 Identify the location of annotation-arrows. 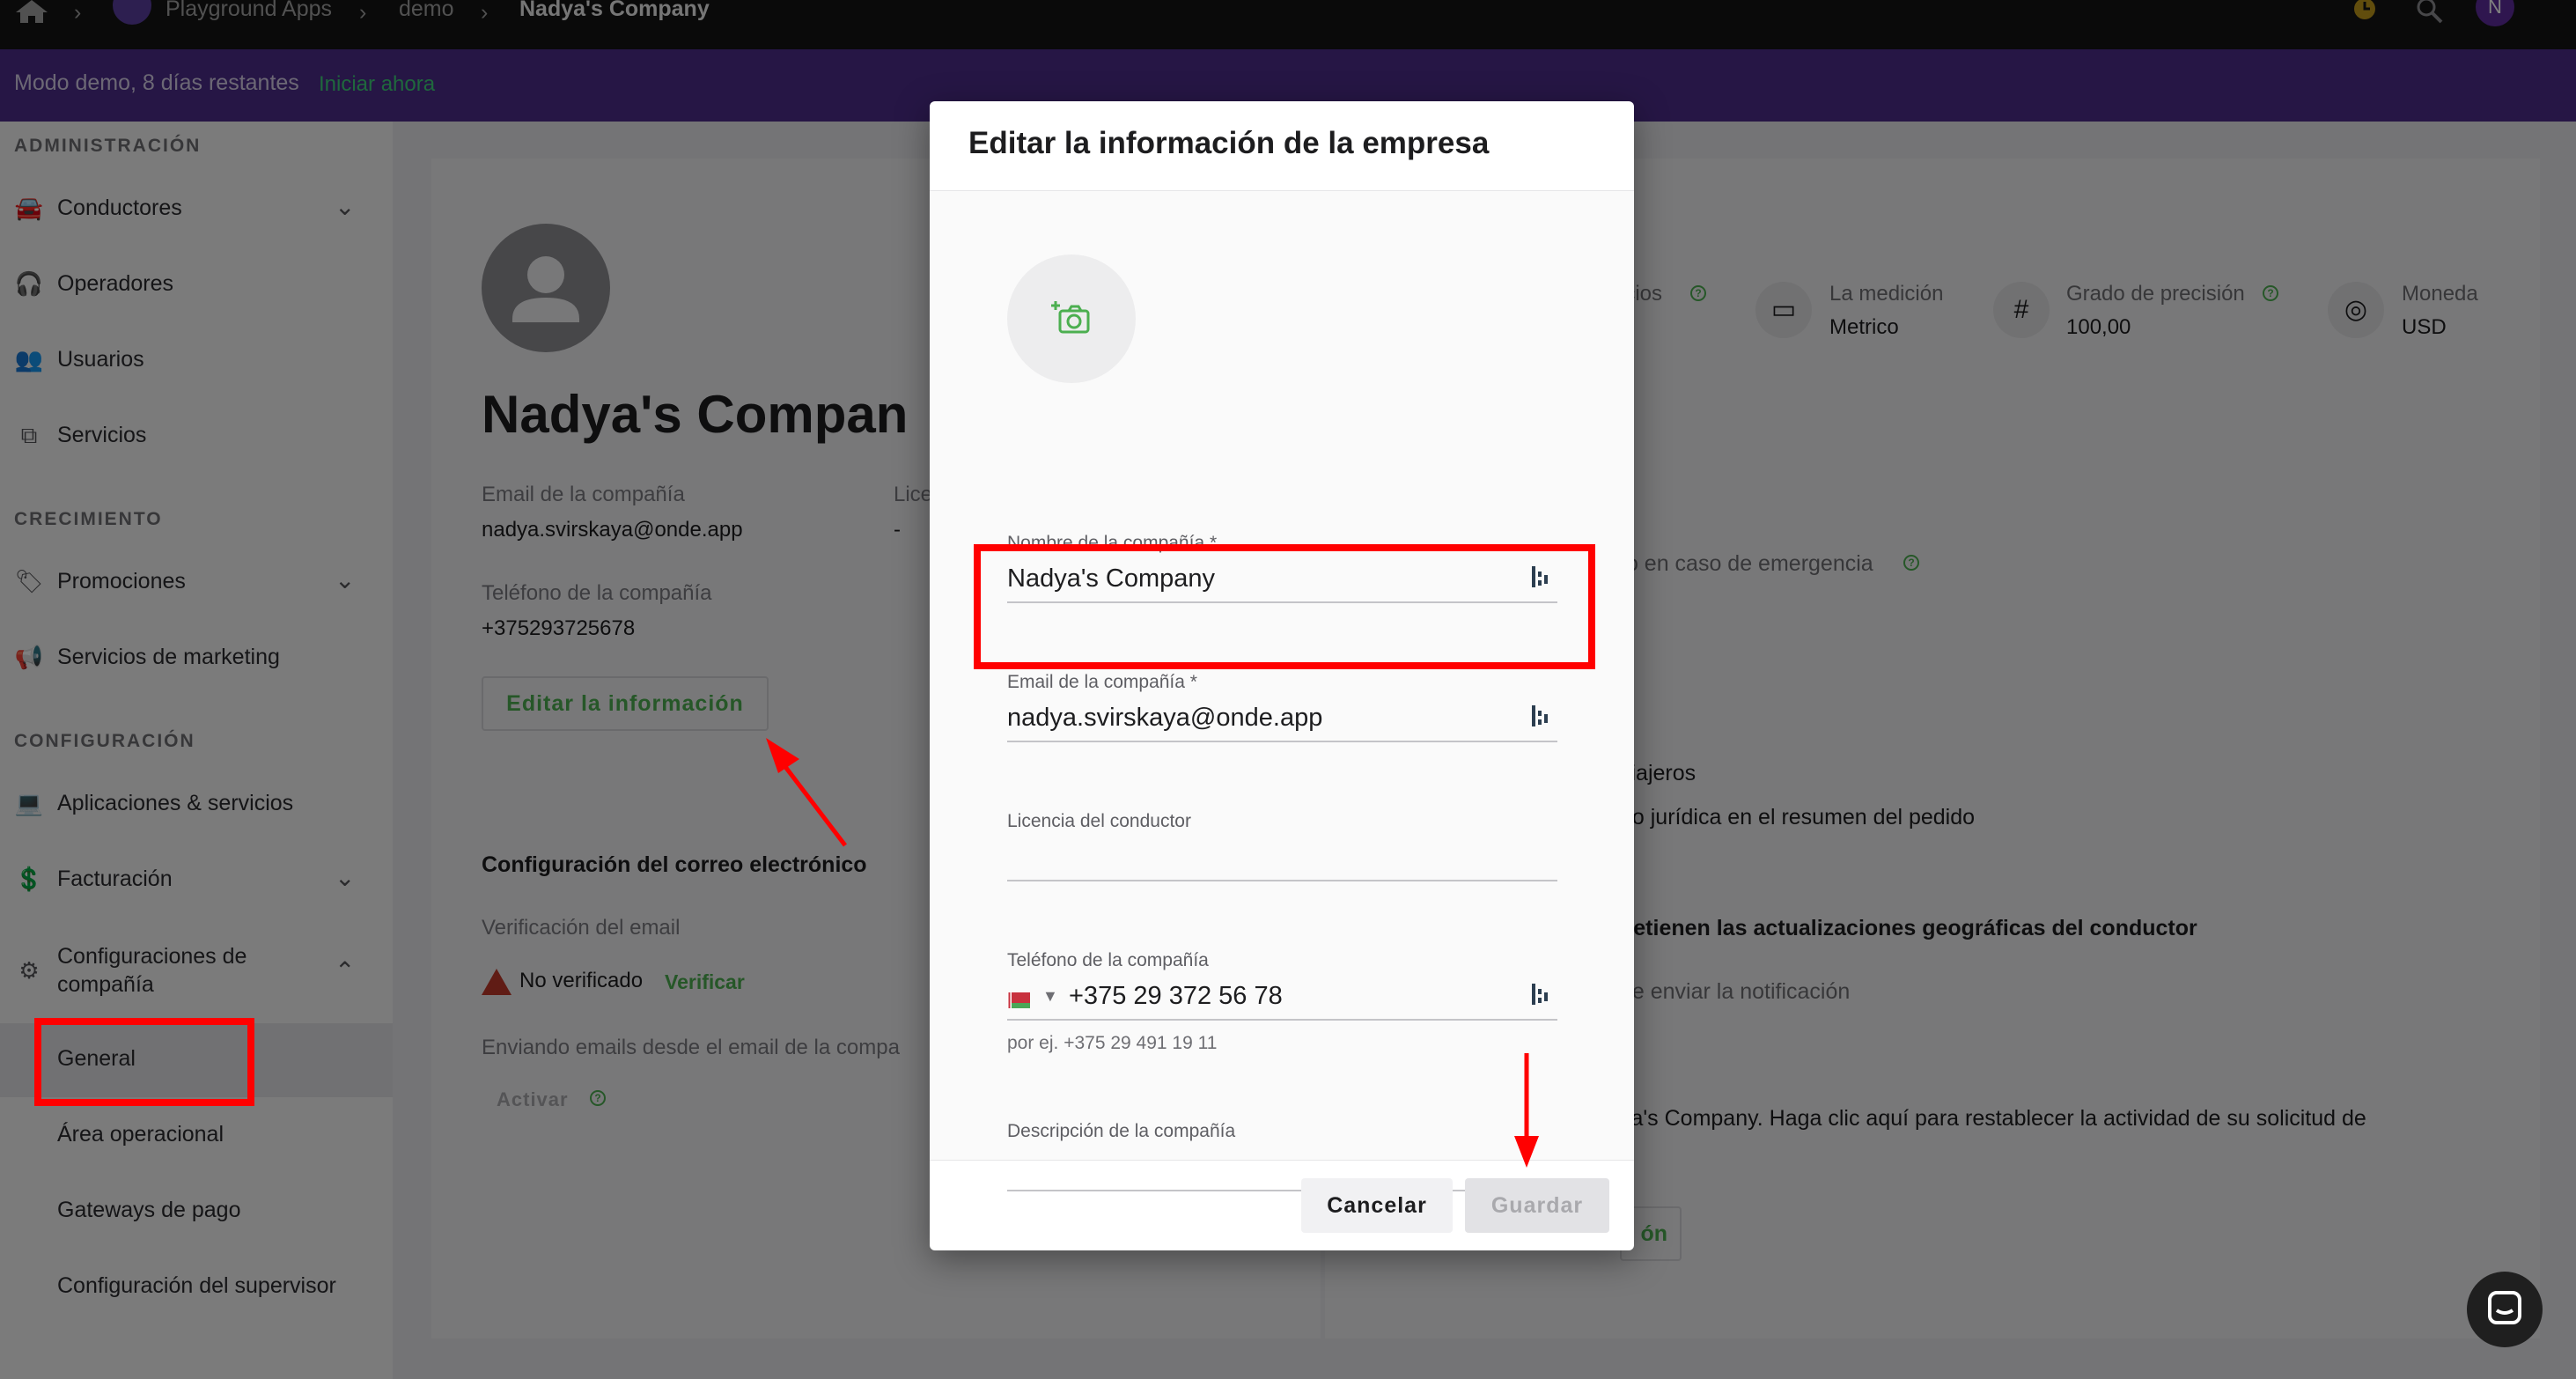
(1152, 953).